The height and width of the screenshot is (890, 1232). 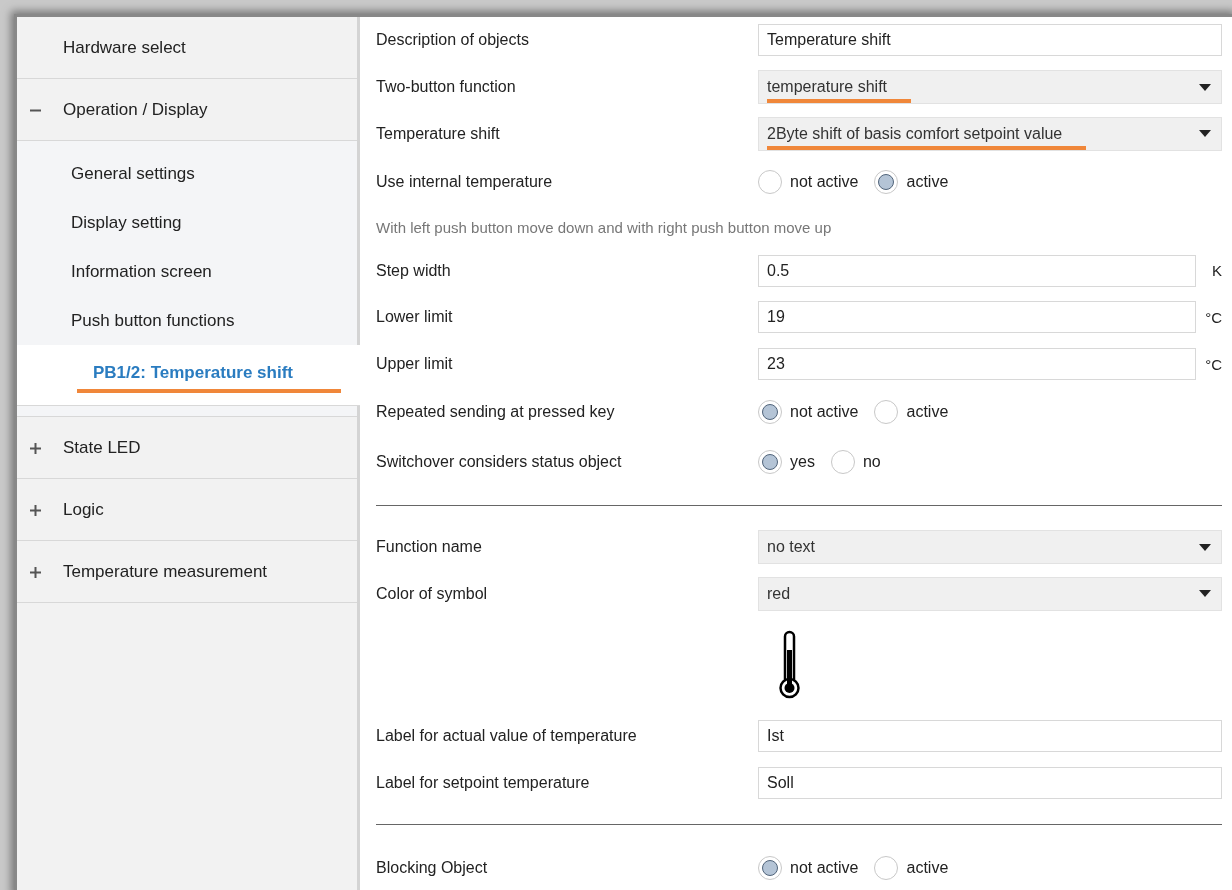 What do you see at coordinates (786, 461) in the screenshot?
I see `radio-option: yes` at bounding box center [786, 461].